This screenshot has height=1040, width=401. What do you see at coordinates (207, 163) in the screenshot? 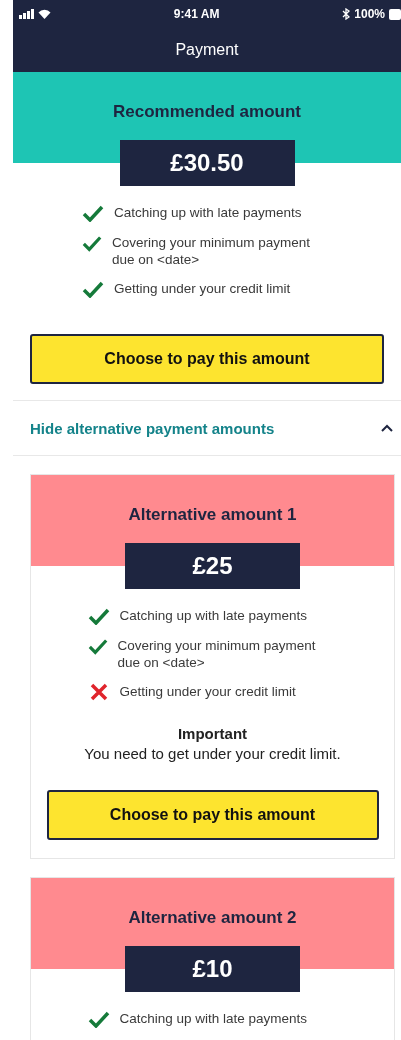
I see `amount-value: £30.50` at bounding box center [207, 163].